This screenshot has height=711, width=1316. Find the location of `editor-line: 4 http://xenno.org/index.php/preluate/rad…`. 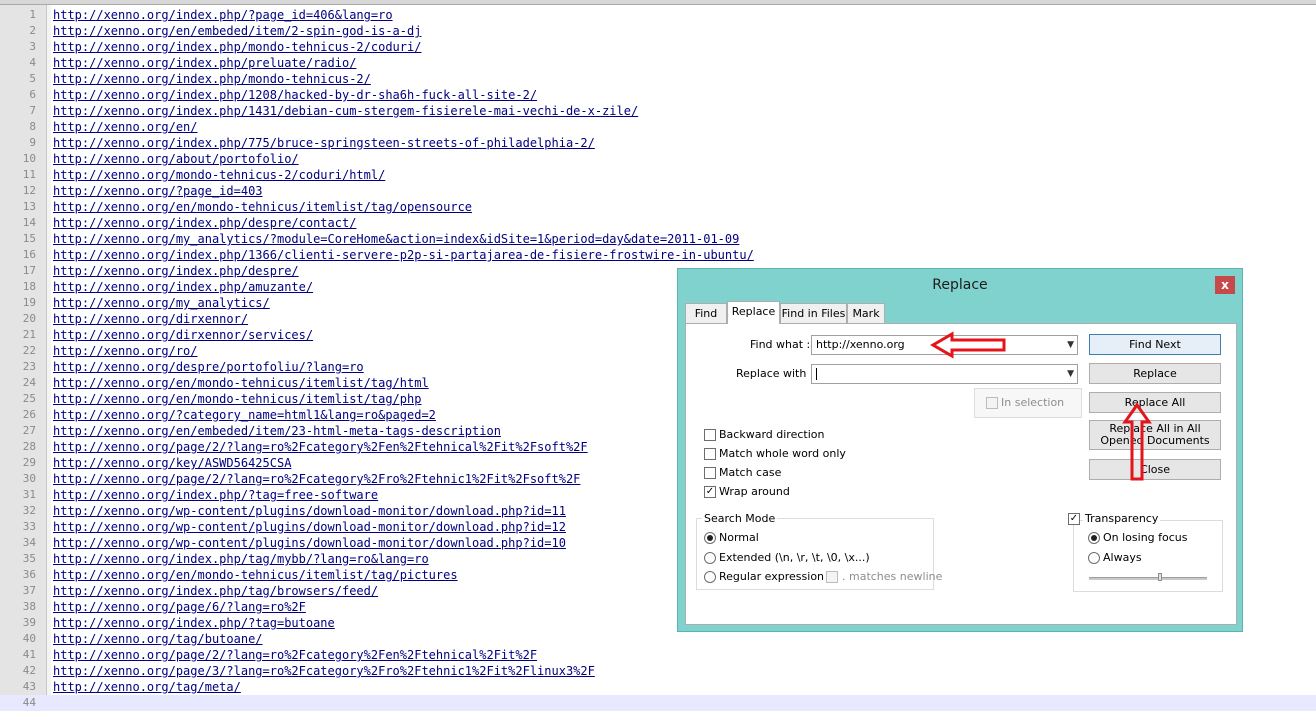

editor-line: 4 http://xenno.org/index.php/preluate/rad… is located at coordinates (658, 63).